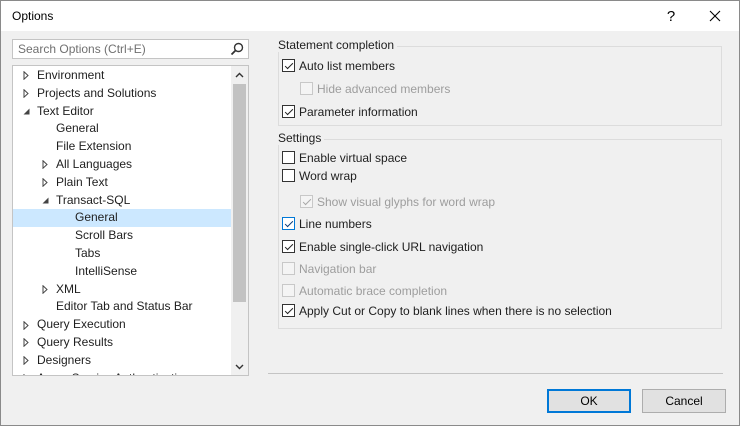 The image size is (740, 426). I want to click on tree-item-label: Query Results, so click(75, 341).